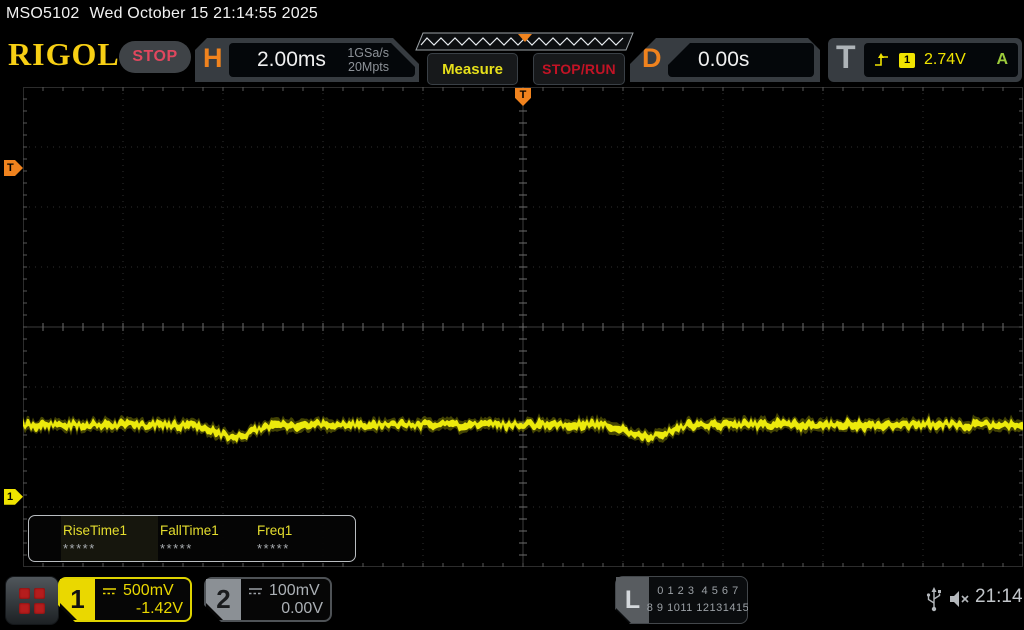  What do you see at coordinates (579, 69) in the screenshot?
I see `stop-run-button: STOP/RUN` at bounding box center [579, 69].